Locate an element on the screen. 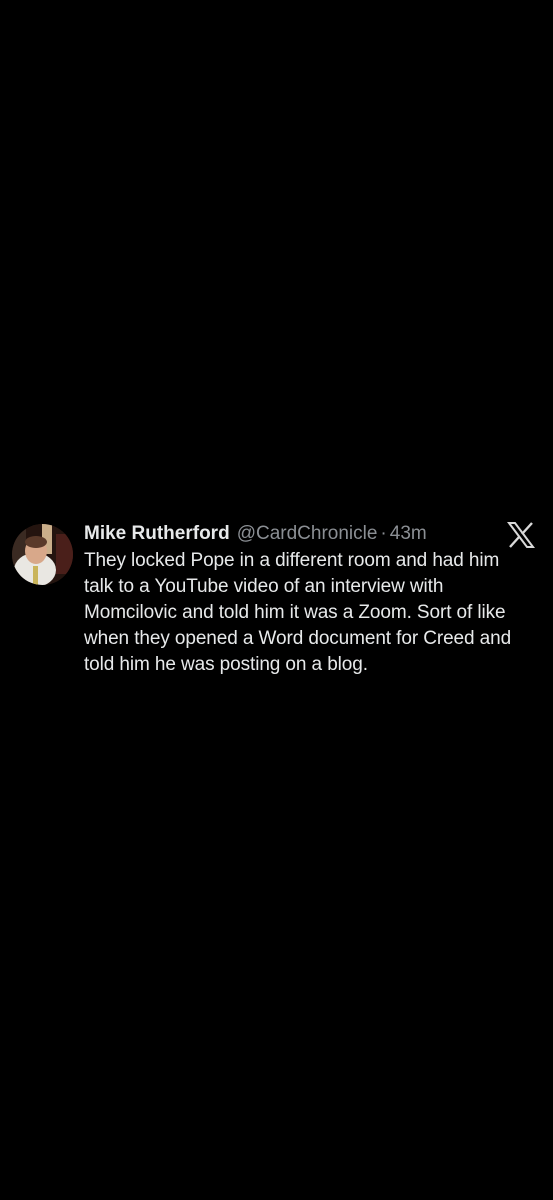 The height and width of the screenshot is (1200, 553). x-logo-icon is located at coordinates (521, 535).